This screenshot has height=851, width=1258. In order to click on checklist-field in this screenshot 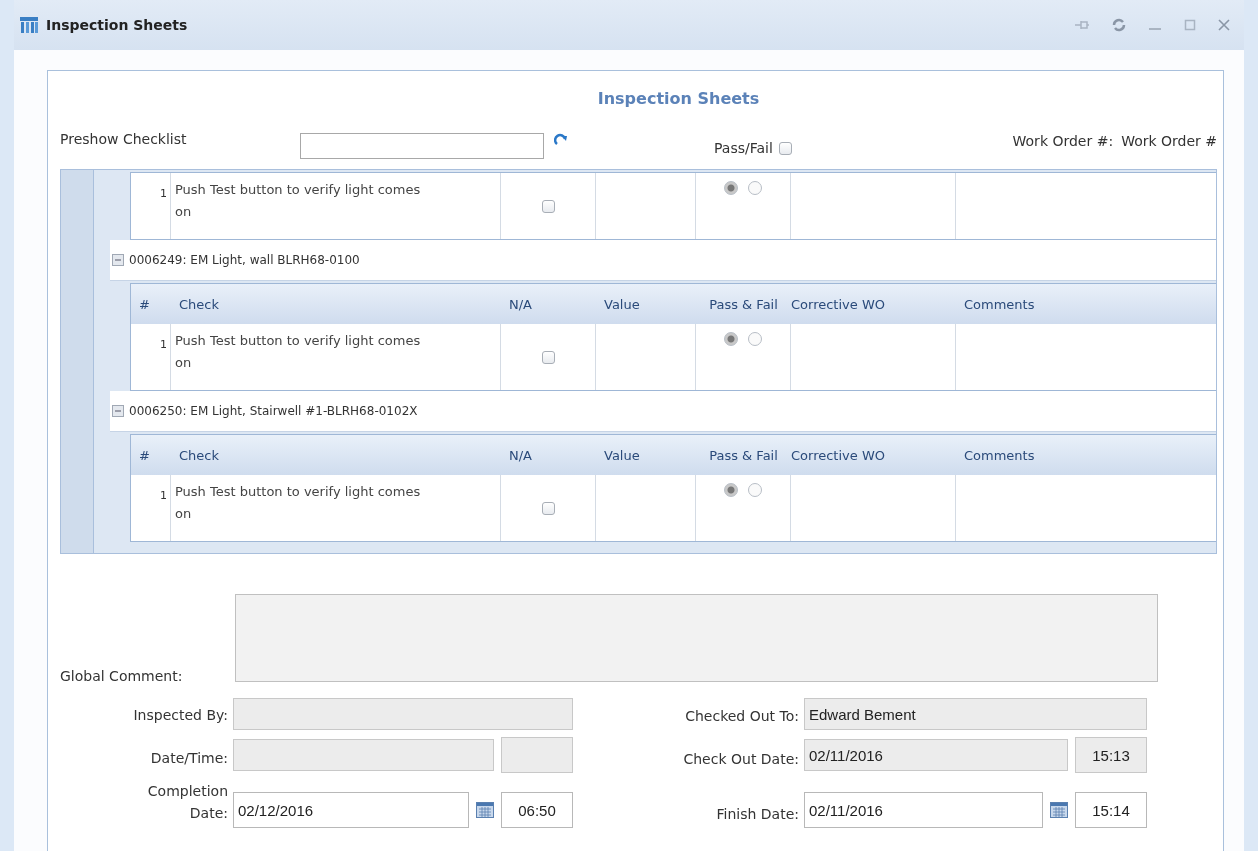, I will do `click(422, 146)`.